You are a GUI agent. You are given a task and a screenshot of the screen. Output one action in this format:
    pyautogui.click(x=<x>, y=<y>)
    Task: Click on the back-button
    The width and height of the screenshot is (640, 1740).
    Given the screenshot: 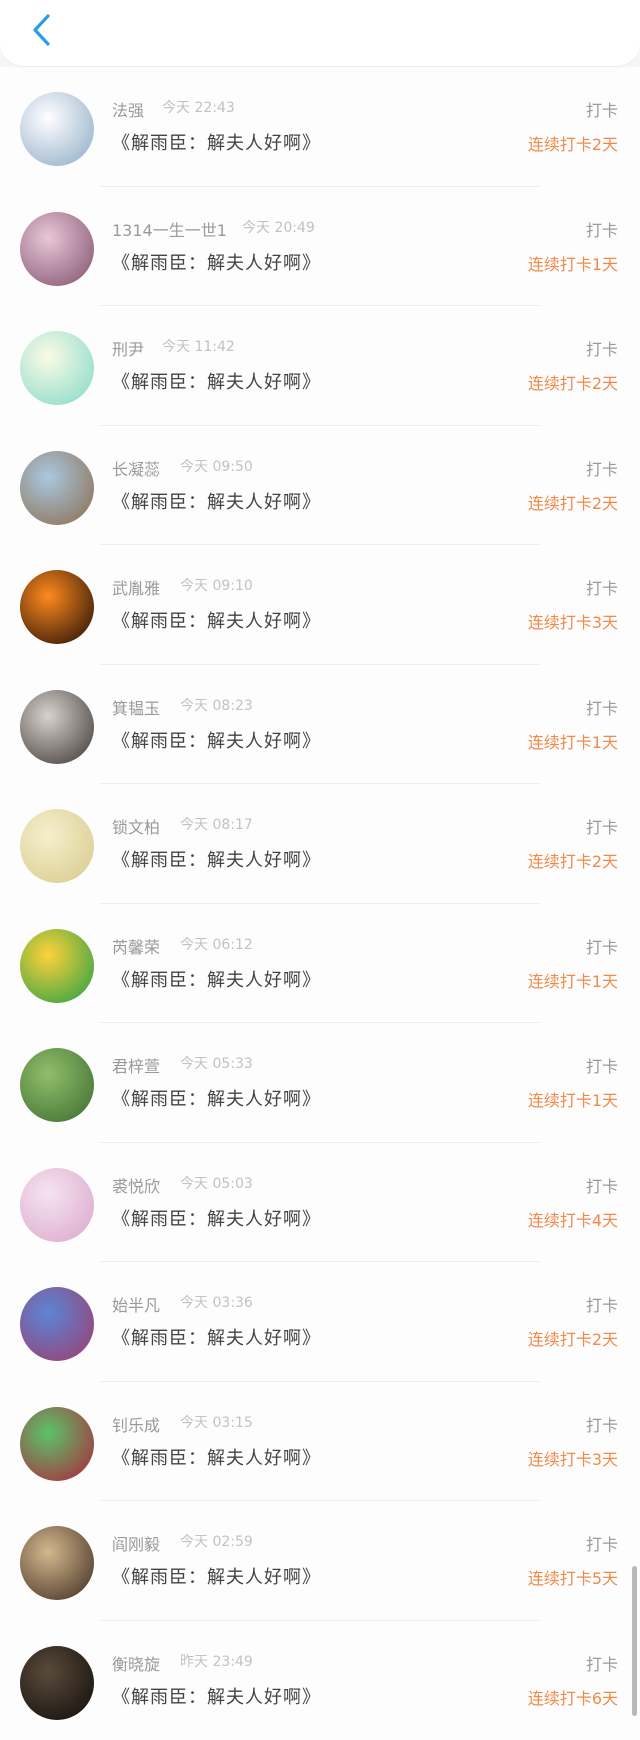 What is the action you would take?
    pyautogui.click(x=42, y=30)
    